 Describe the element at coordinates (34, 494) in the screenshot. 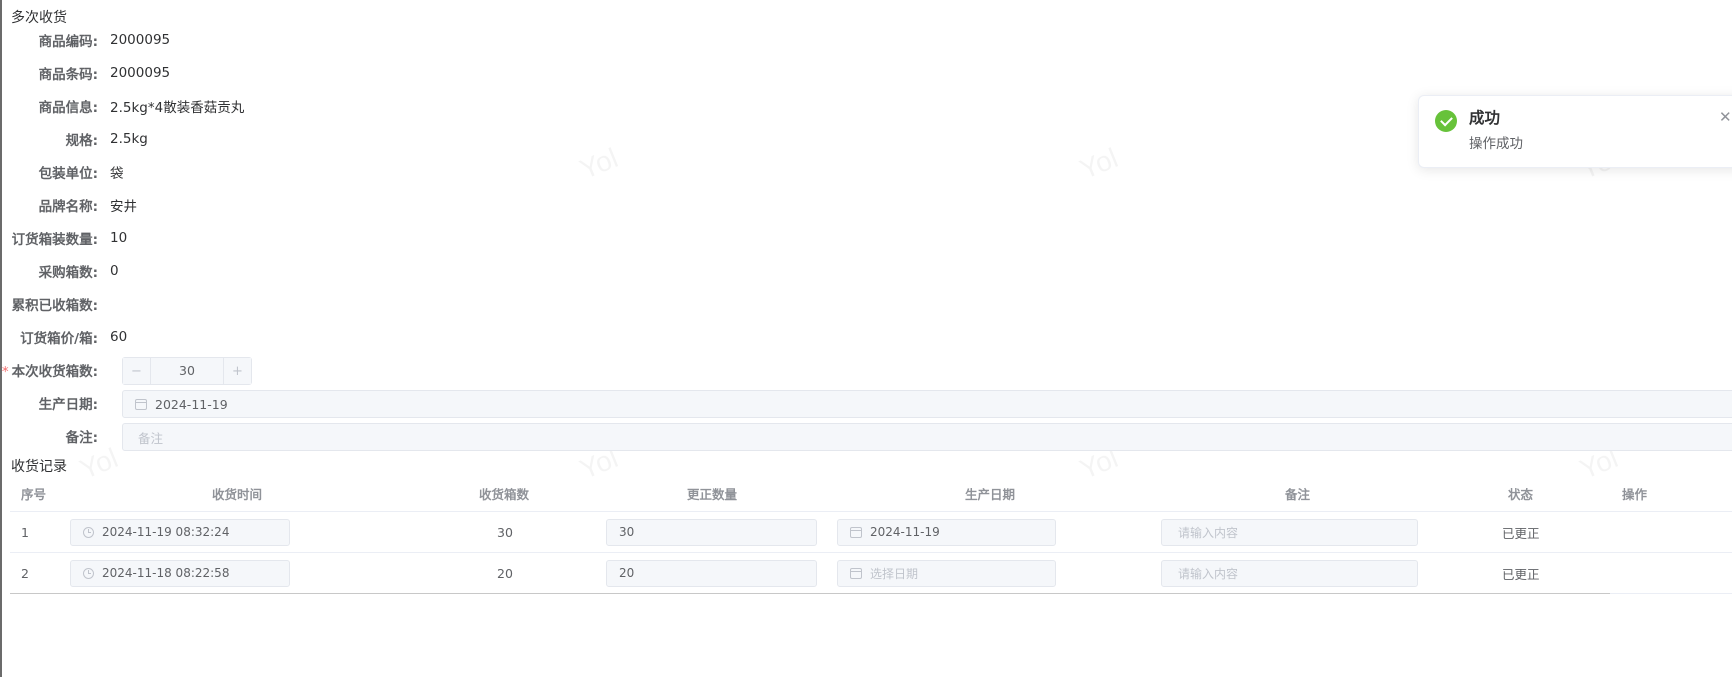

I see `col-header-index: 序号` at that location.